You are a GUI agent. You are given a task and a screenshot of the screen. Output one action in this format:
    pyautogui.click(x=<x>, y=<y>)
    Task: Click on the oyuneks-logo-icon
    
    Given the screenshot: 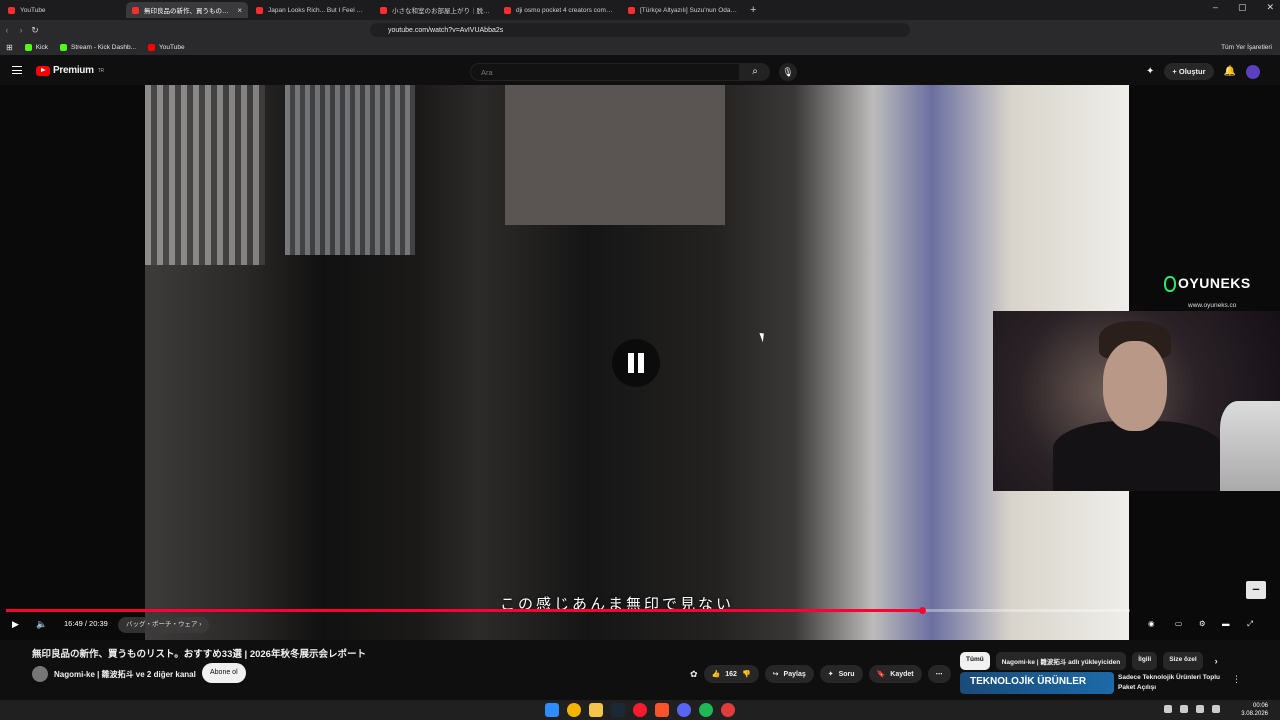 What is the action you would take?
    pyautogui.click(x=1170, y=284)
    